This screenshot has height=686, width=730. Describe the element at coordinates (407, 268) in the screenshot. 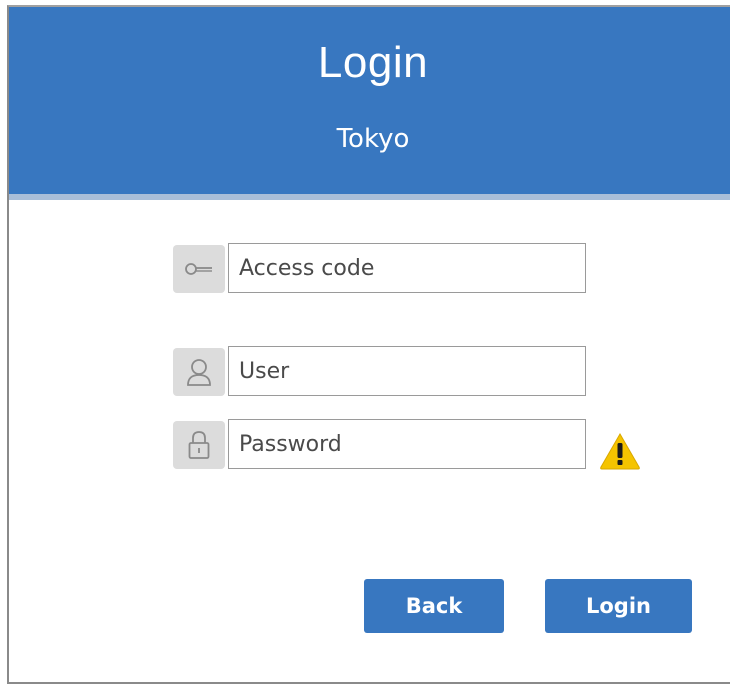

I see `access-code-input` at that location.